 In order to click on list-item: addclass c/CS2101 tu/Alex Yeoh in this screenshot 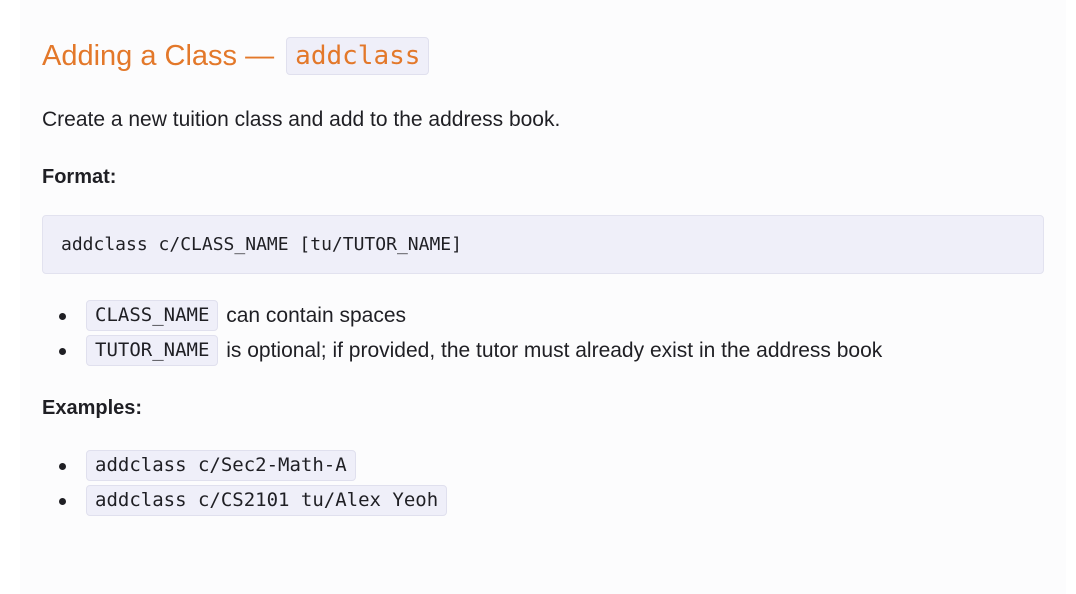, I will do `click(245, 501)`.